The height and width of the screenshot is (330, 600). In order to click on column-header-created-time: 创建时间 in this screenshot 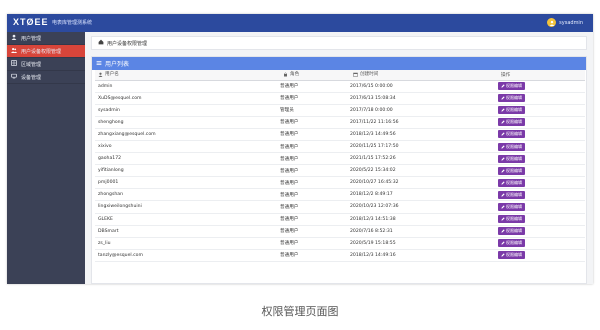, I will do `click(424, 75)`.